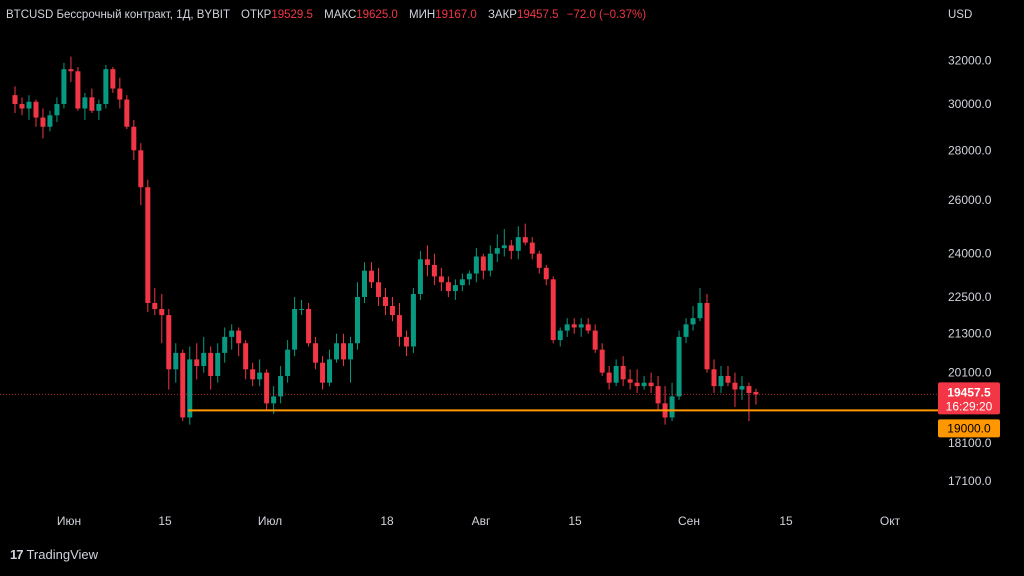 This screenshot has width=1024, height=576. Describe the element at coordinates (537, 15) in the screenshot. I see `close-value: 19457.5` at that location.